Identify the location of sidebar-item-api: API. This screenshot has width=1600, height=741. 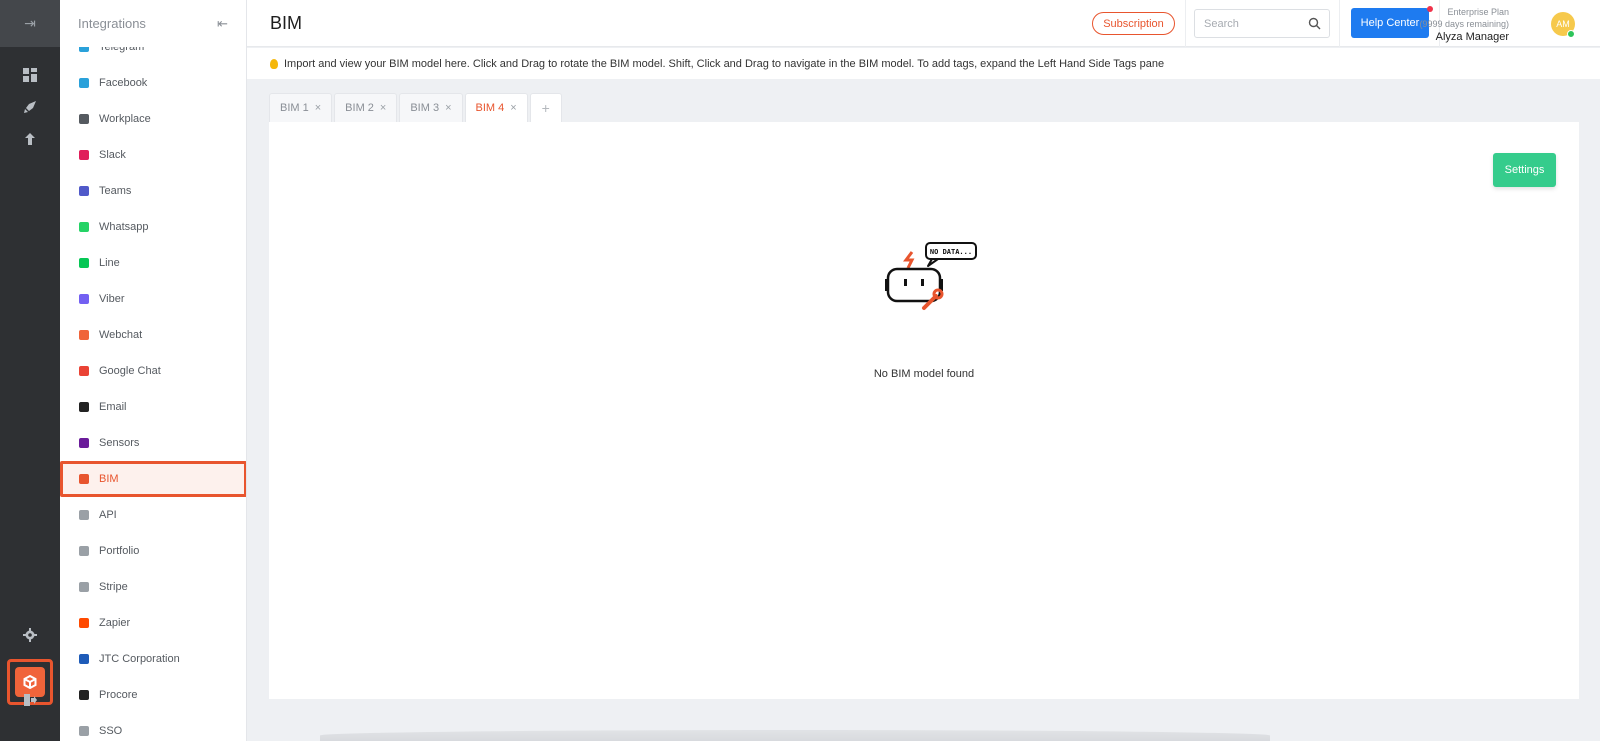
(153, 515).